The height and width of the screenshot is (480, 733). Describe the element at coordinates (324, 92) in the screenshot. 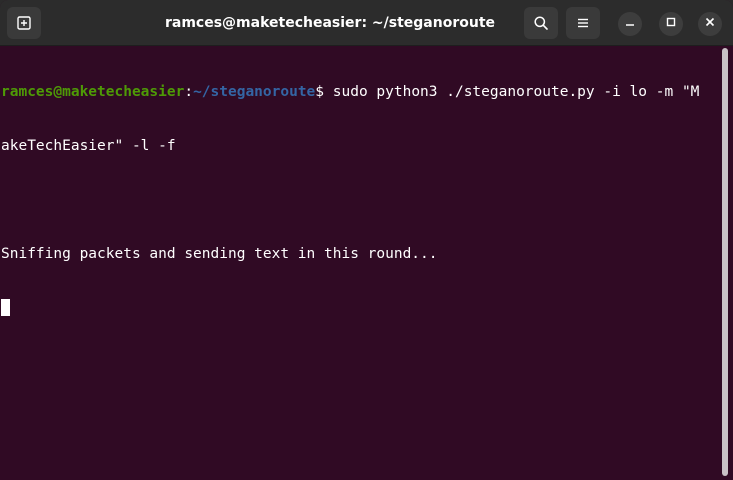

I see `prompt-symbol: $` at that location.